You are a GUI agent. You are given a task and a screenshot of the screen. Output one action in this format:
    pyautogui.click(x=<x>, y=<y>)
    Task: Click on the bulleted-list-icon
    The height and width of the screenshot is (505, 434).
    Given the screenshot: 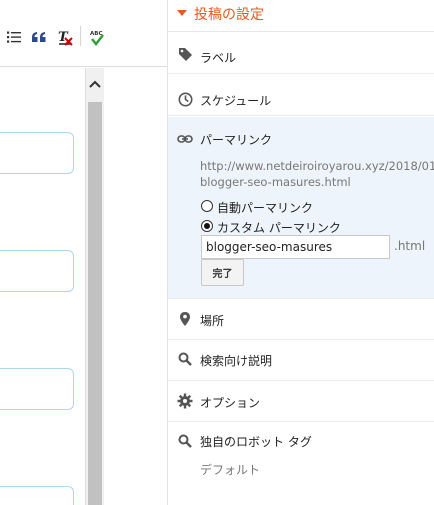 What is the action you would take?
    pyautogui.click(x=14, y=37)
    